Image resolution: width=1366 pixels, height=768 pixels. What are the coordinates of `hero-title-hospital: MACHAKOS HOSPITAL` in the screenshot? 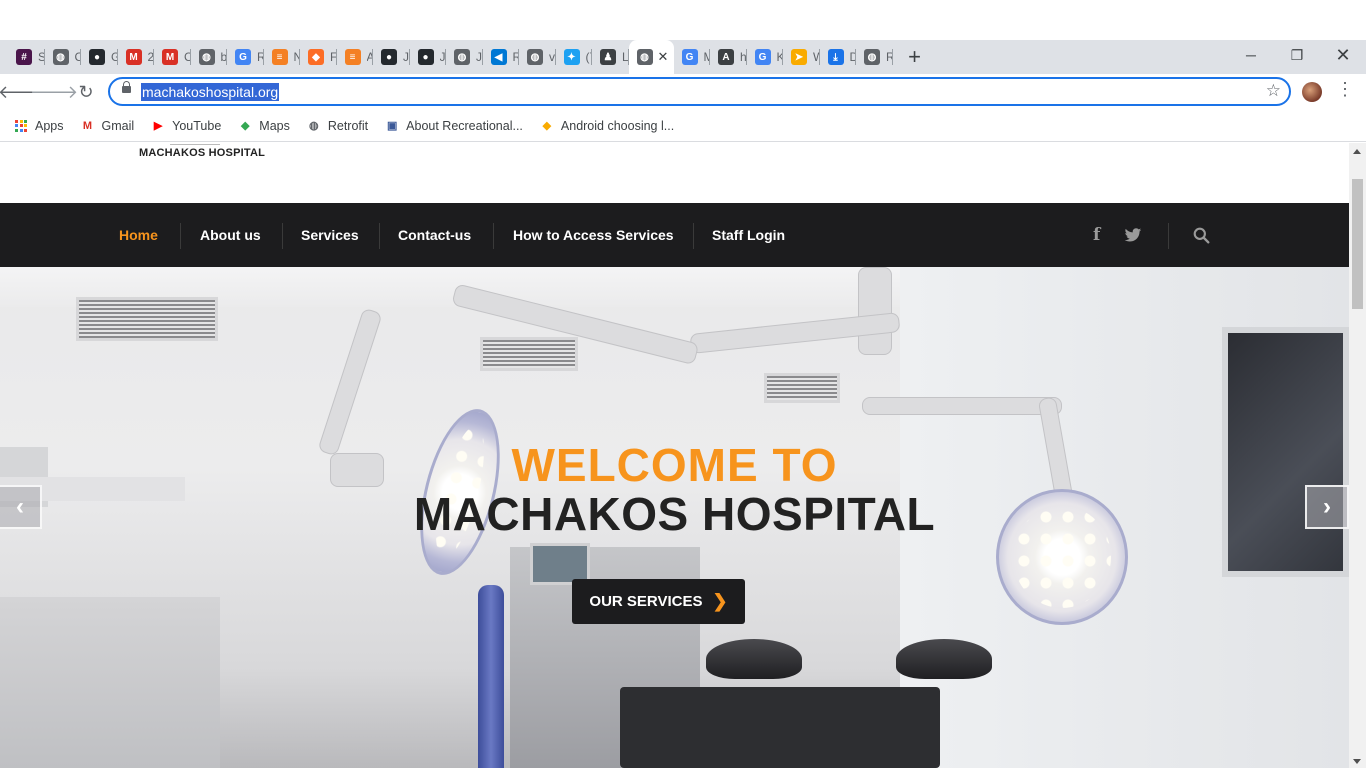 It's located at (674, 514).